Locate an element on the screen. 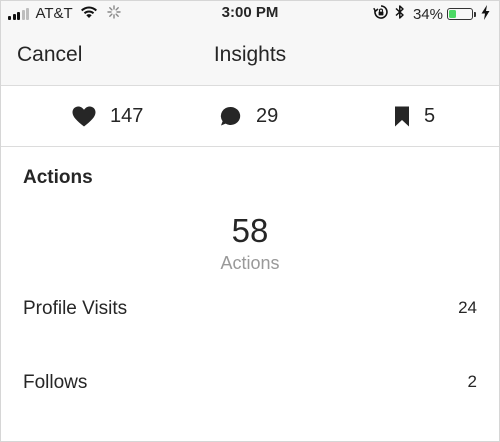  bluetooth-icon is located at coordinates (400, 14).